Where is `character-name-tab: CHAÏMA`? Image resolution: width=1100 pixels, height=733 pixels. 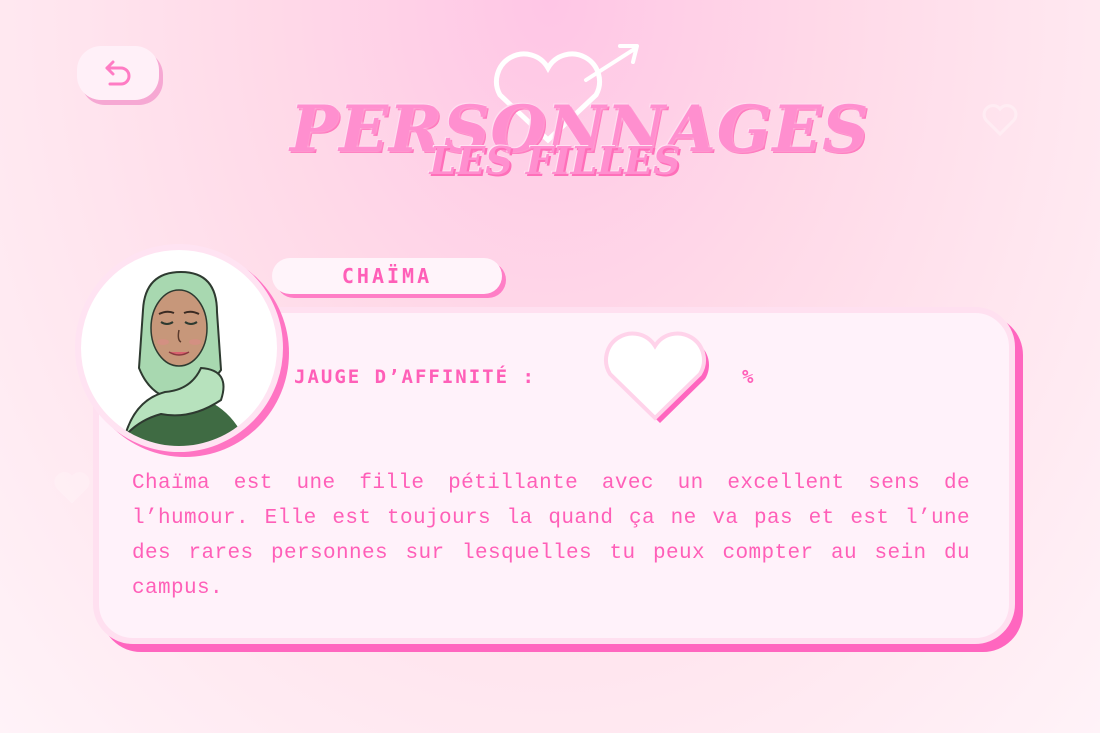 character-name-tab: CHAÏMA is located at coordinates (387, 276).